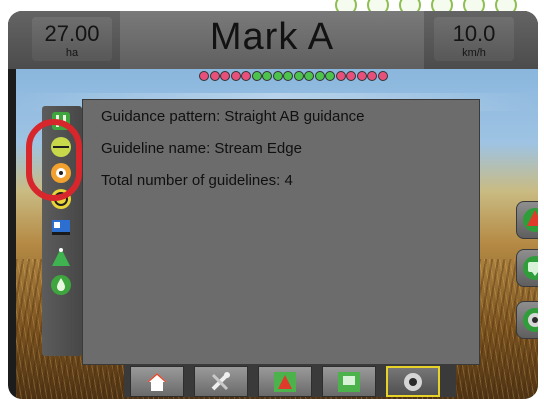 The image size is (544, 399). I want to click on area-unit: ha, so click(72, 53).